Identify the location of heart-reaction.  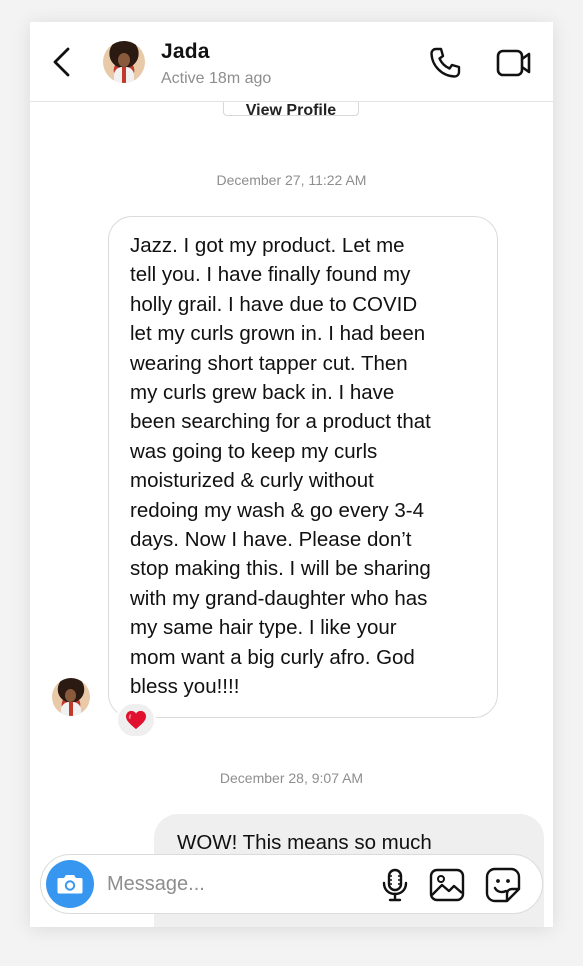
(136, 720).